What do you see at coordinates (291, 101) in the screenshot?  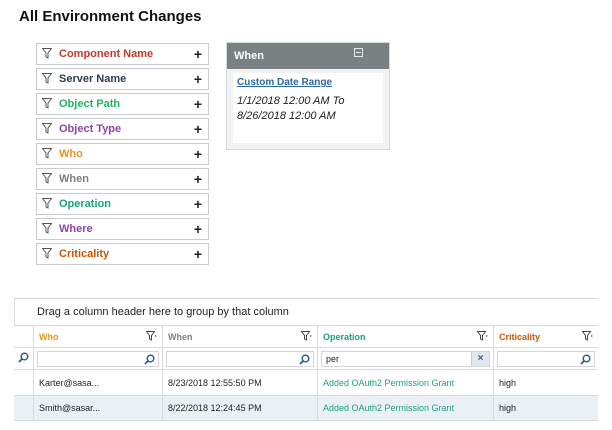 I see `date-range-start: 1/1/2018 12:00 AM To` at bounding box center [291, 101].